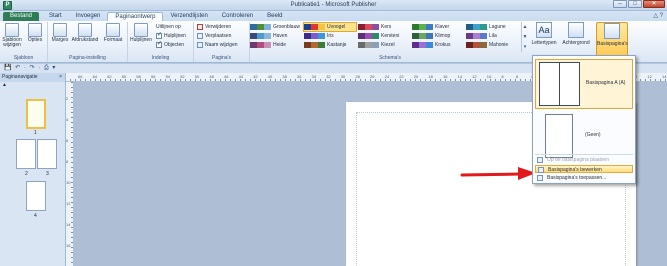 This screenshot has height=266, width=667. Describe the element at coordinates (658, 15) in the screenshot. I see `help-icon: △ ?` at that location.